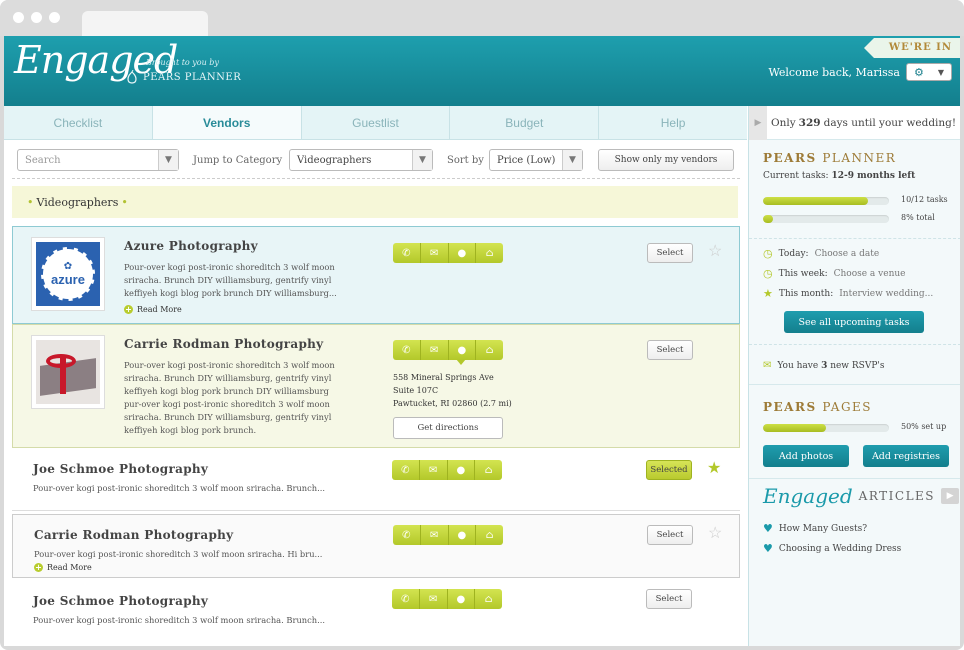 The width and height of the screenshot is (964, 650). I want to click on azure-logo-text: azure, so click(68, 279).